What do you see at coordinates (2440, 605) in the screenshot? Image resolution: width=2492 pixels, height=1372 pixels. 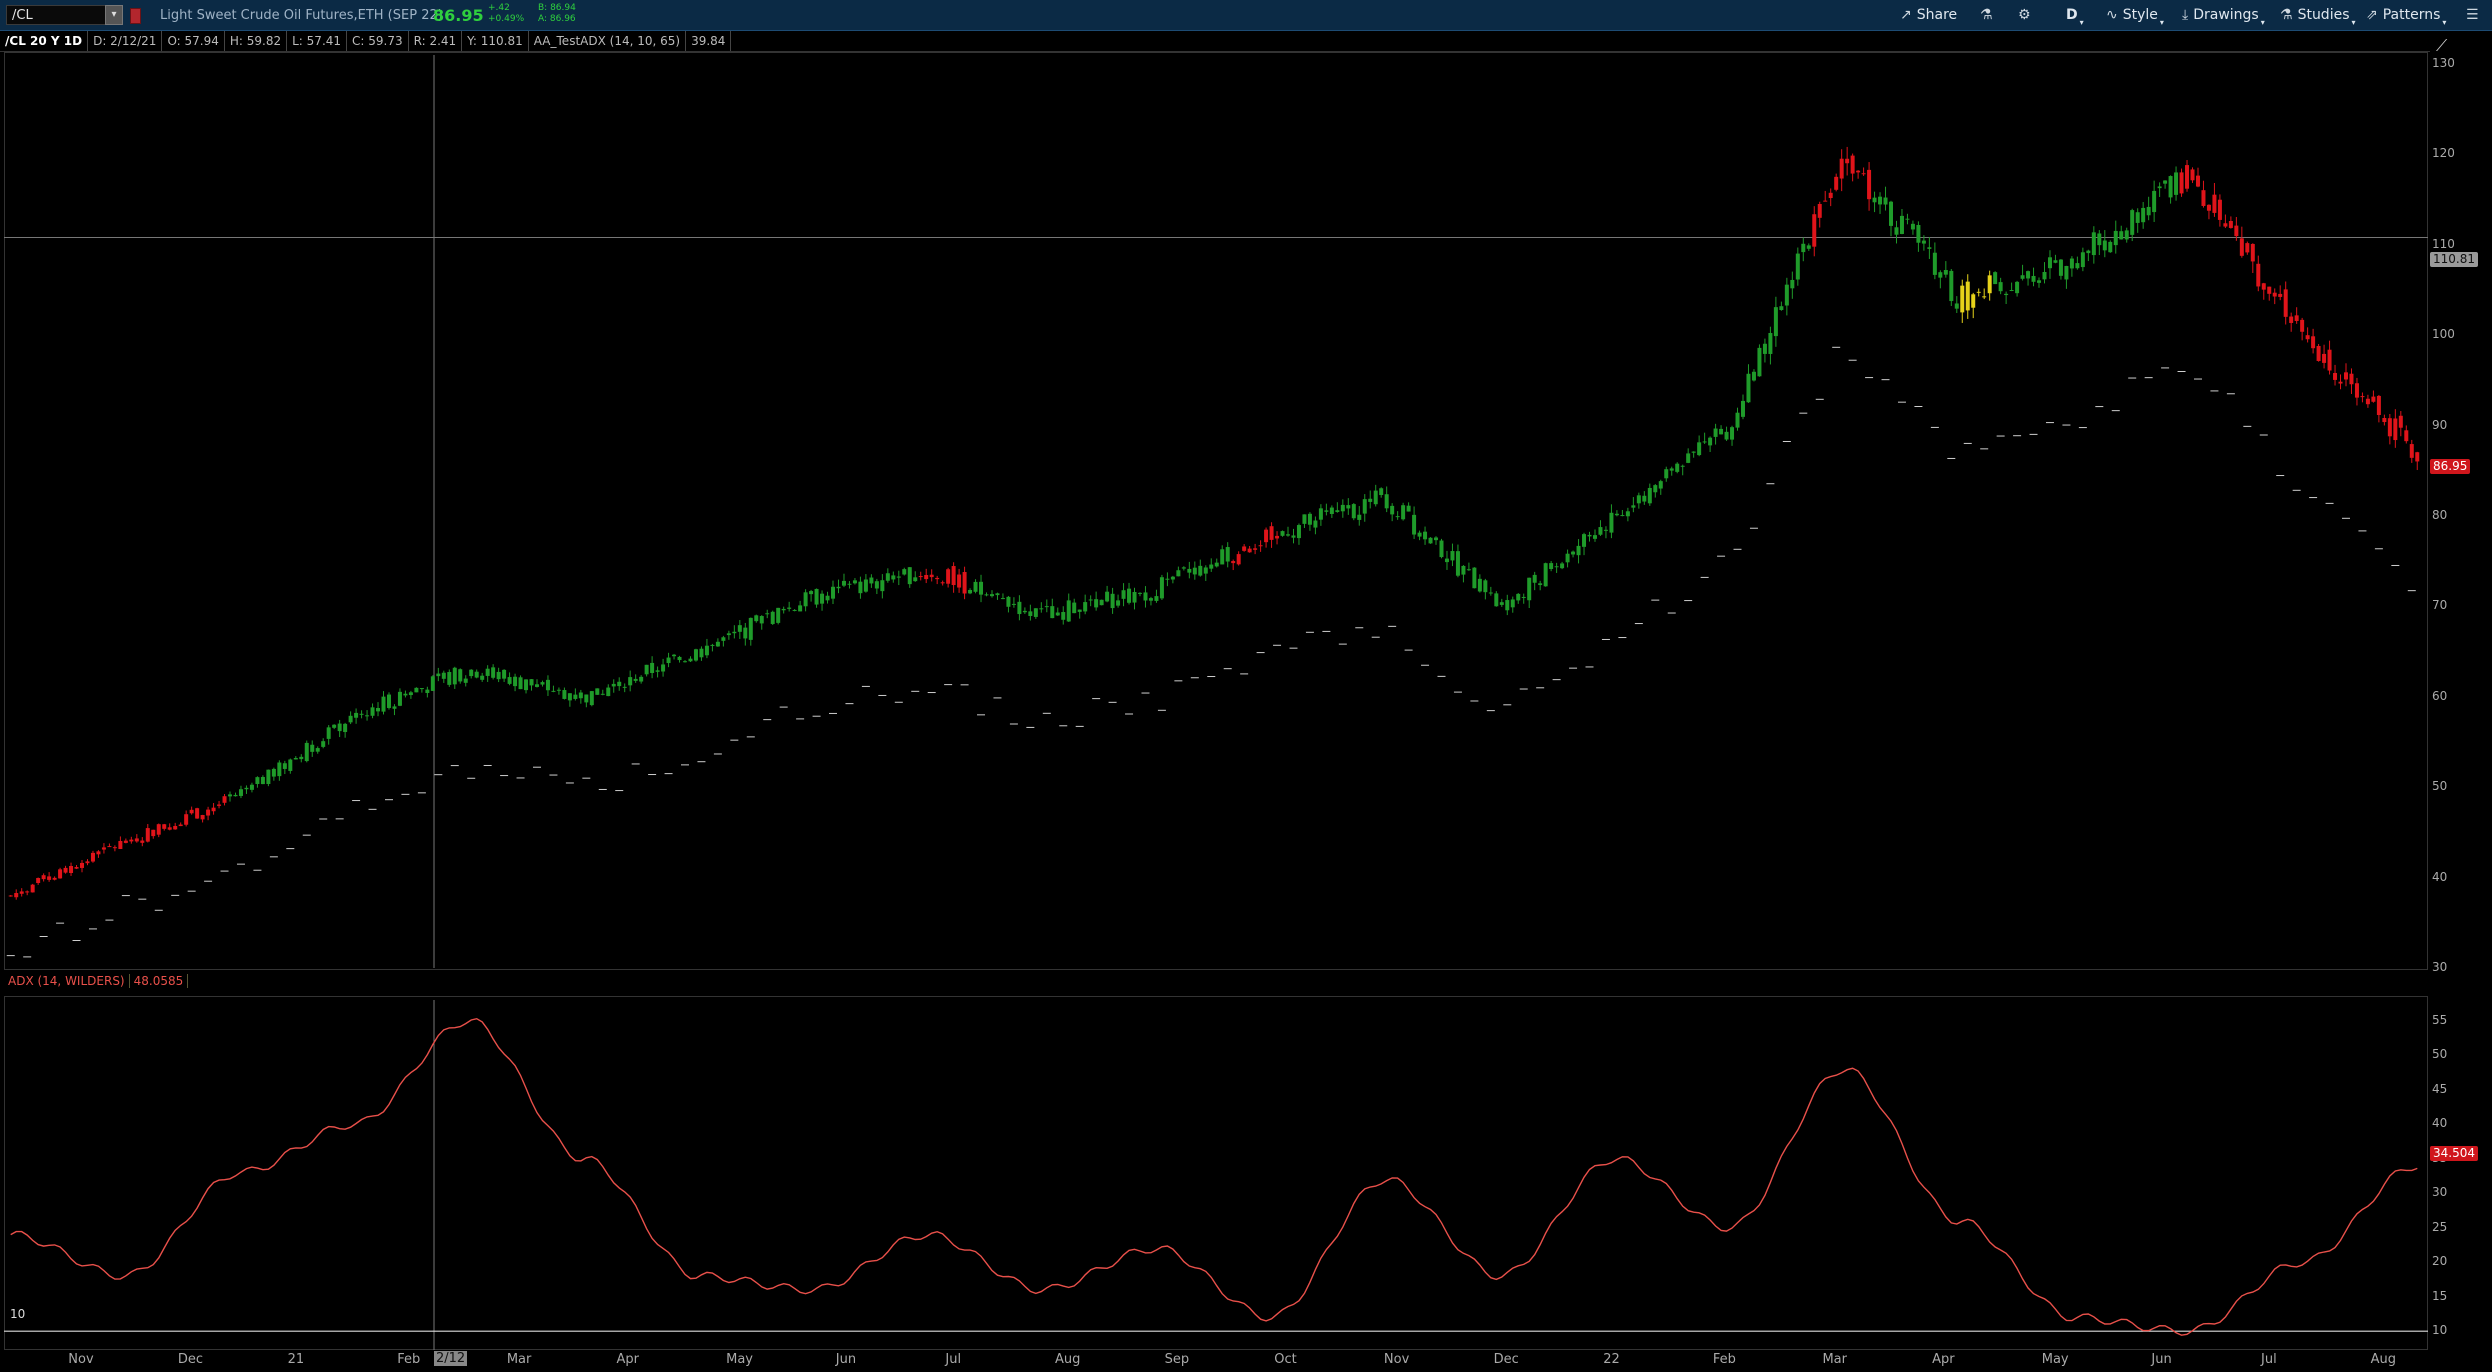 I see `price-tick-label: 70` at bounding box center [2440, 605].